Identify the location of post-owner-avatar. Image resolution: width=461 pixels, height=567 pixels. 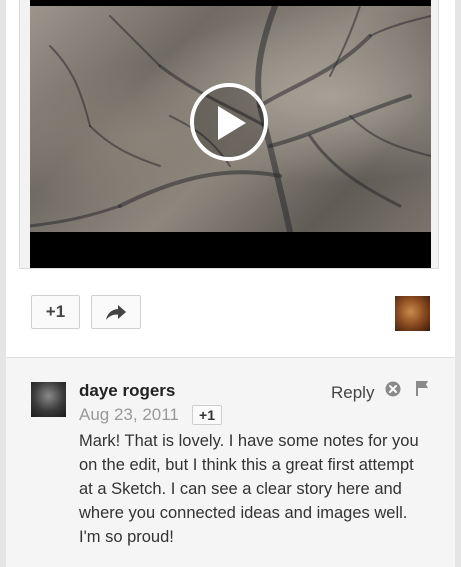
(412, 313).